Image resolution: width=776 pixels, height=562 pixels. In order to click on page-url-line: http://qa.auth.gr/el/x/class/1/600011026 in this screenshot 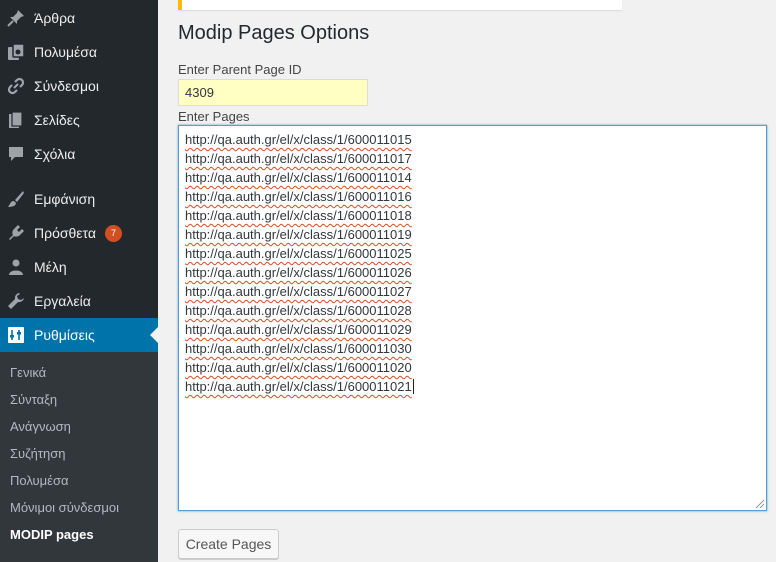, I will do `click(472, 272)`.